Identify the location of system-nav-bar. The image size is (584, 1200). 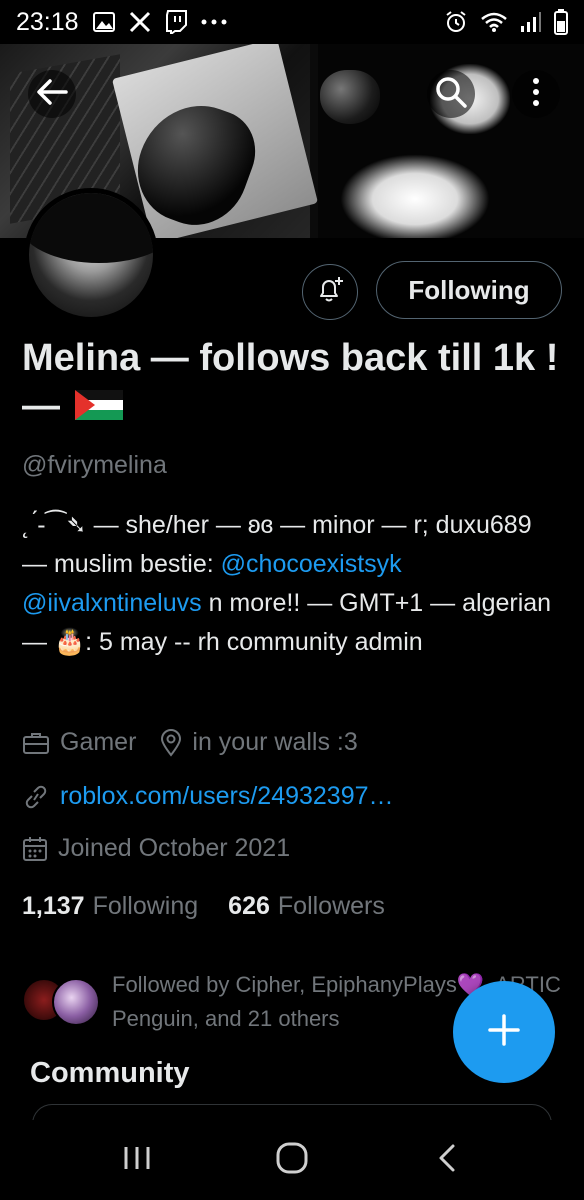
(292, 1160).